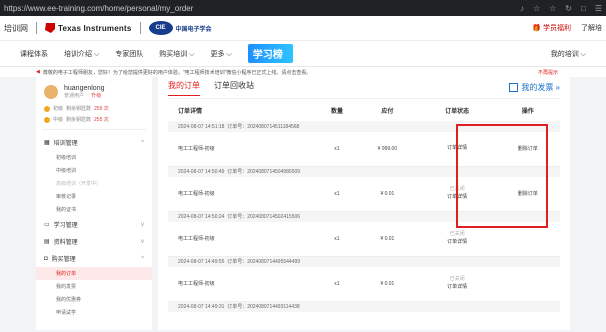 The image size is (606, 332). I want to click on order-row: 电工工程师-初级 x1 ¥ 0.01 已关闭 订单详情, so click(364, 239).